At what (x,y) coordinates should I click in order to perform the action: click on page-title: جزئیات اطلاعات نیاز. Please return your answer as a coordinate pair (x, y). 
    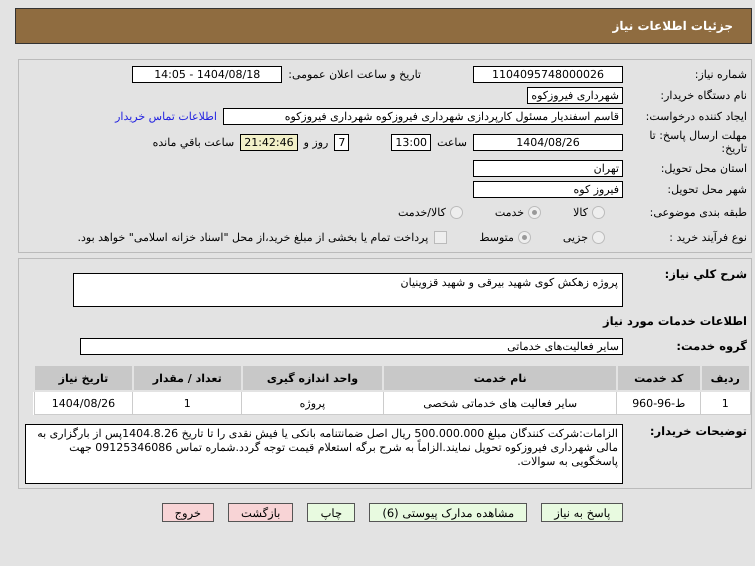
    Looking at the image, I should click on (672, 26).